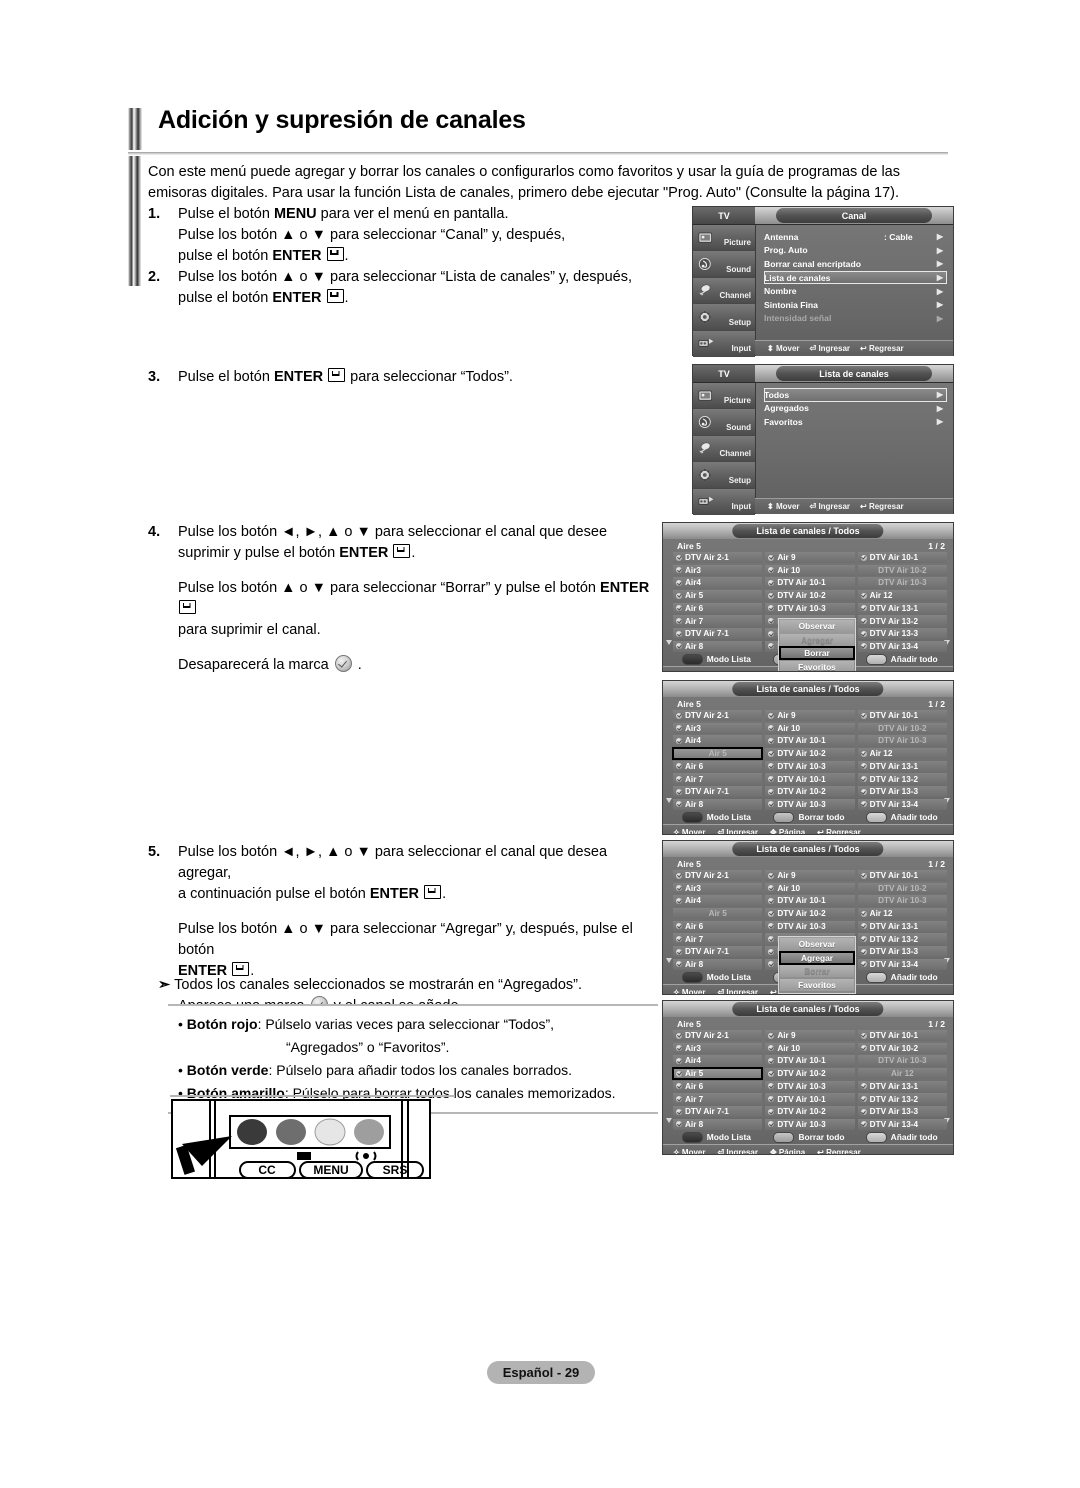  I want to click on btn-borrar-todo: Borrar todo, so click(809, 1137).